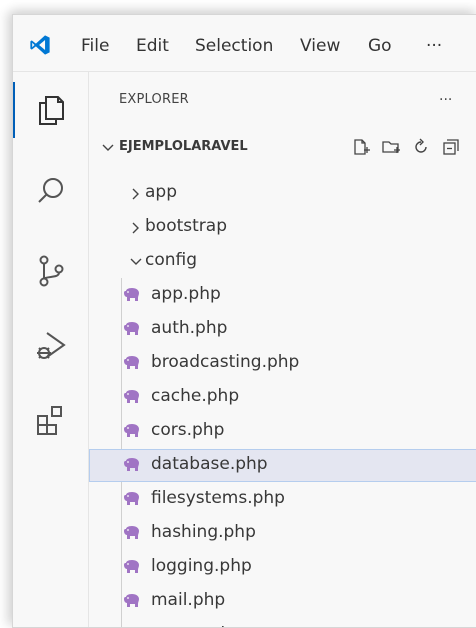  What do you see at coordinates (434, 43) in the screenshot?
I see `menu-more-icon: ···` at bounding box center [434, 43].